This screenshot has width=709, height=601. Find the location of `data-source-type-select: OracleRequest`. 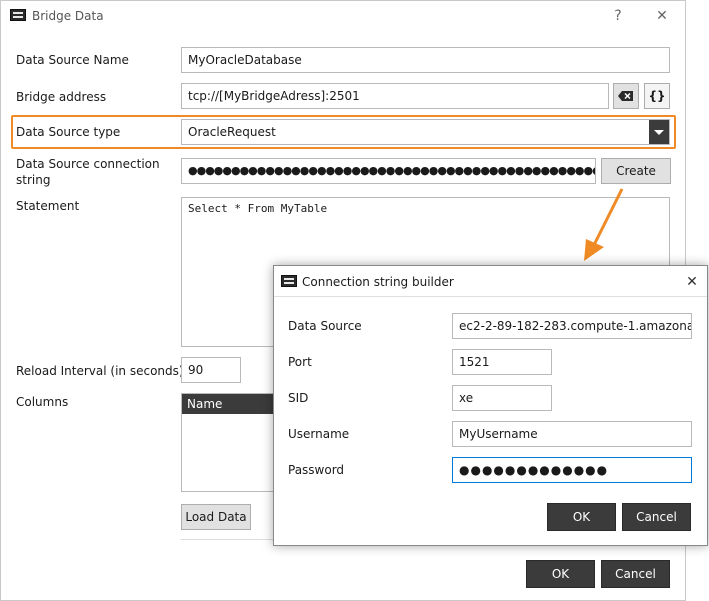

data-source-type-select: OracleRequest is located at coordinates (425, 132).